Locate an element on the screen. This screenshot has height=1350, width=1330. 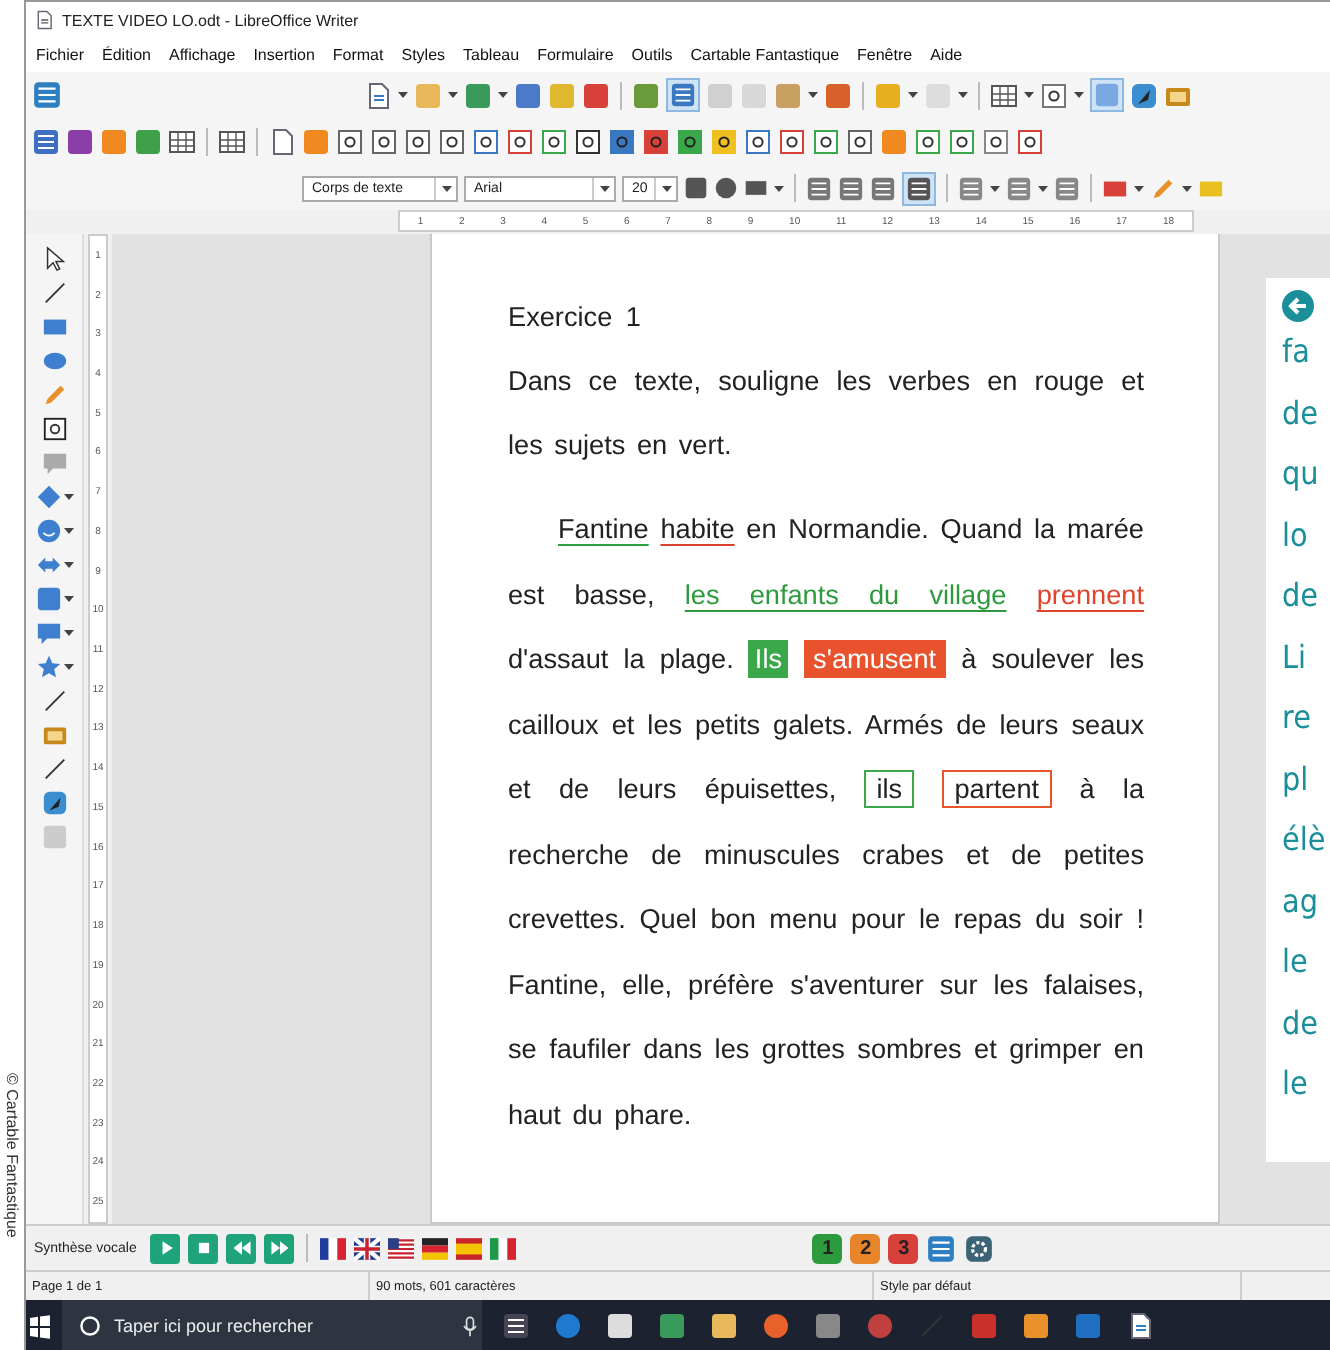
pointer-icon is located at coordinates (54, 259).